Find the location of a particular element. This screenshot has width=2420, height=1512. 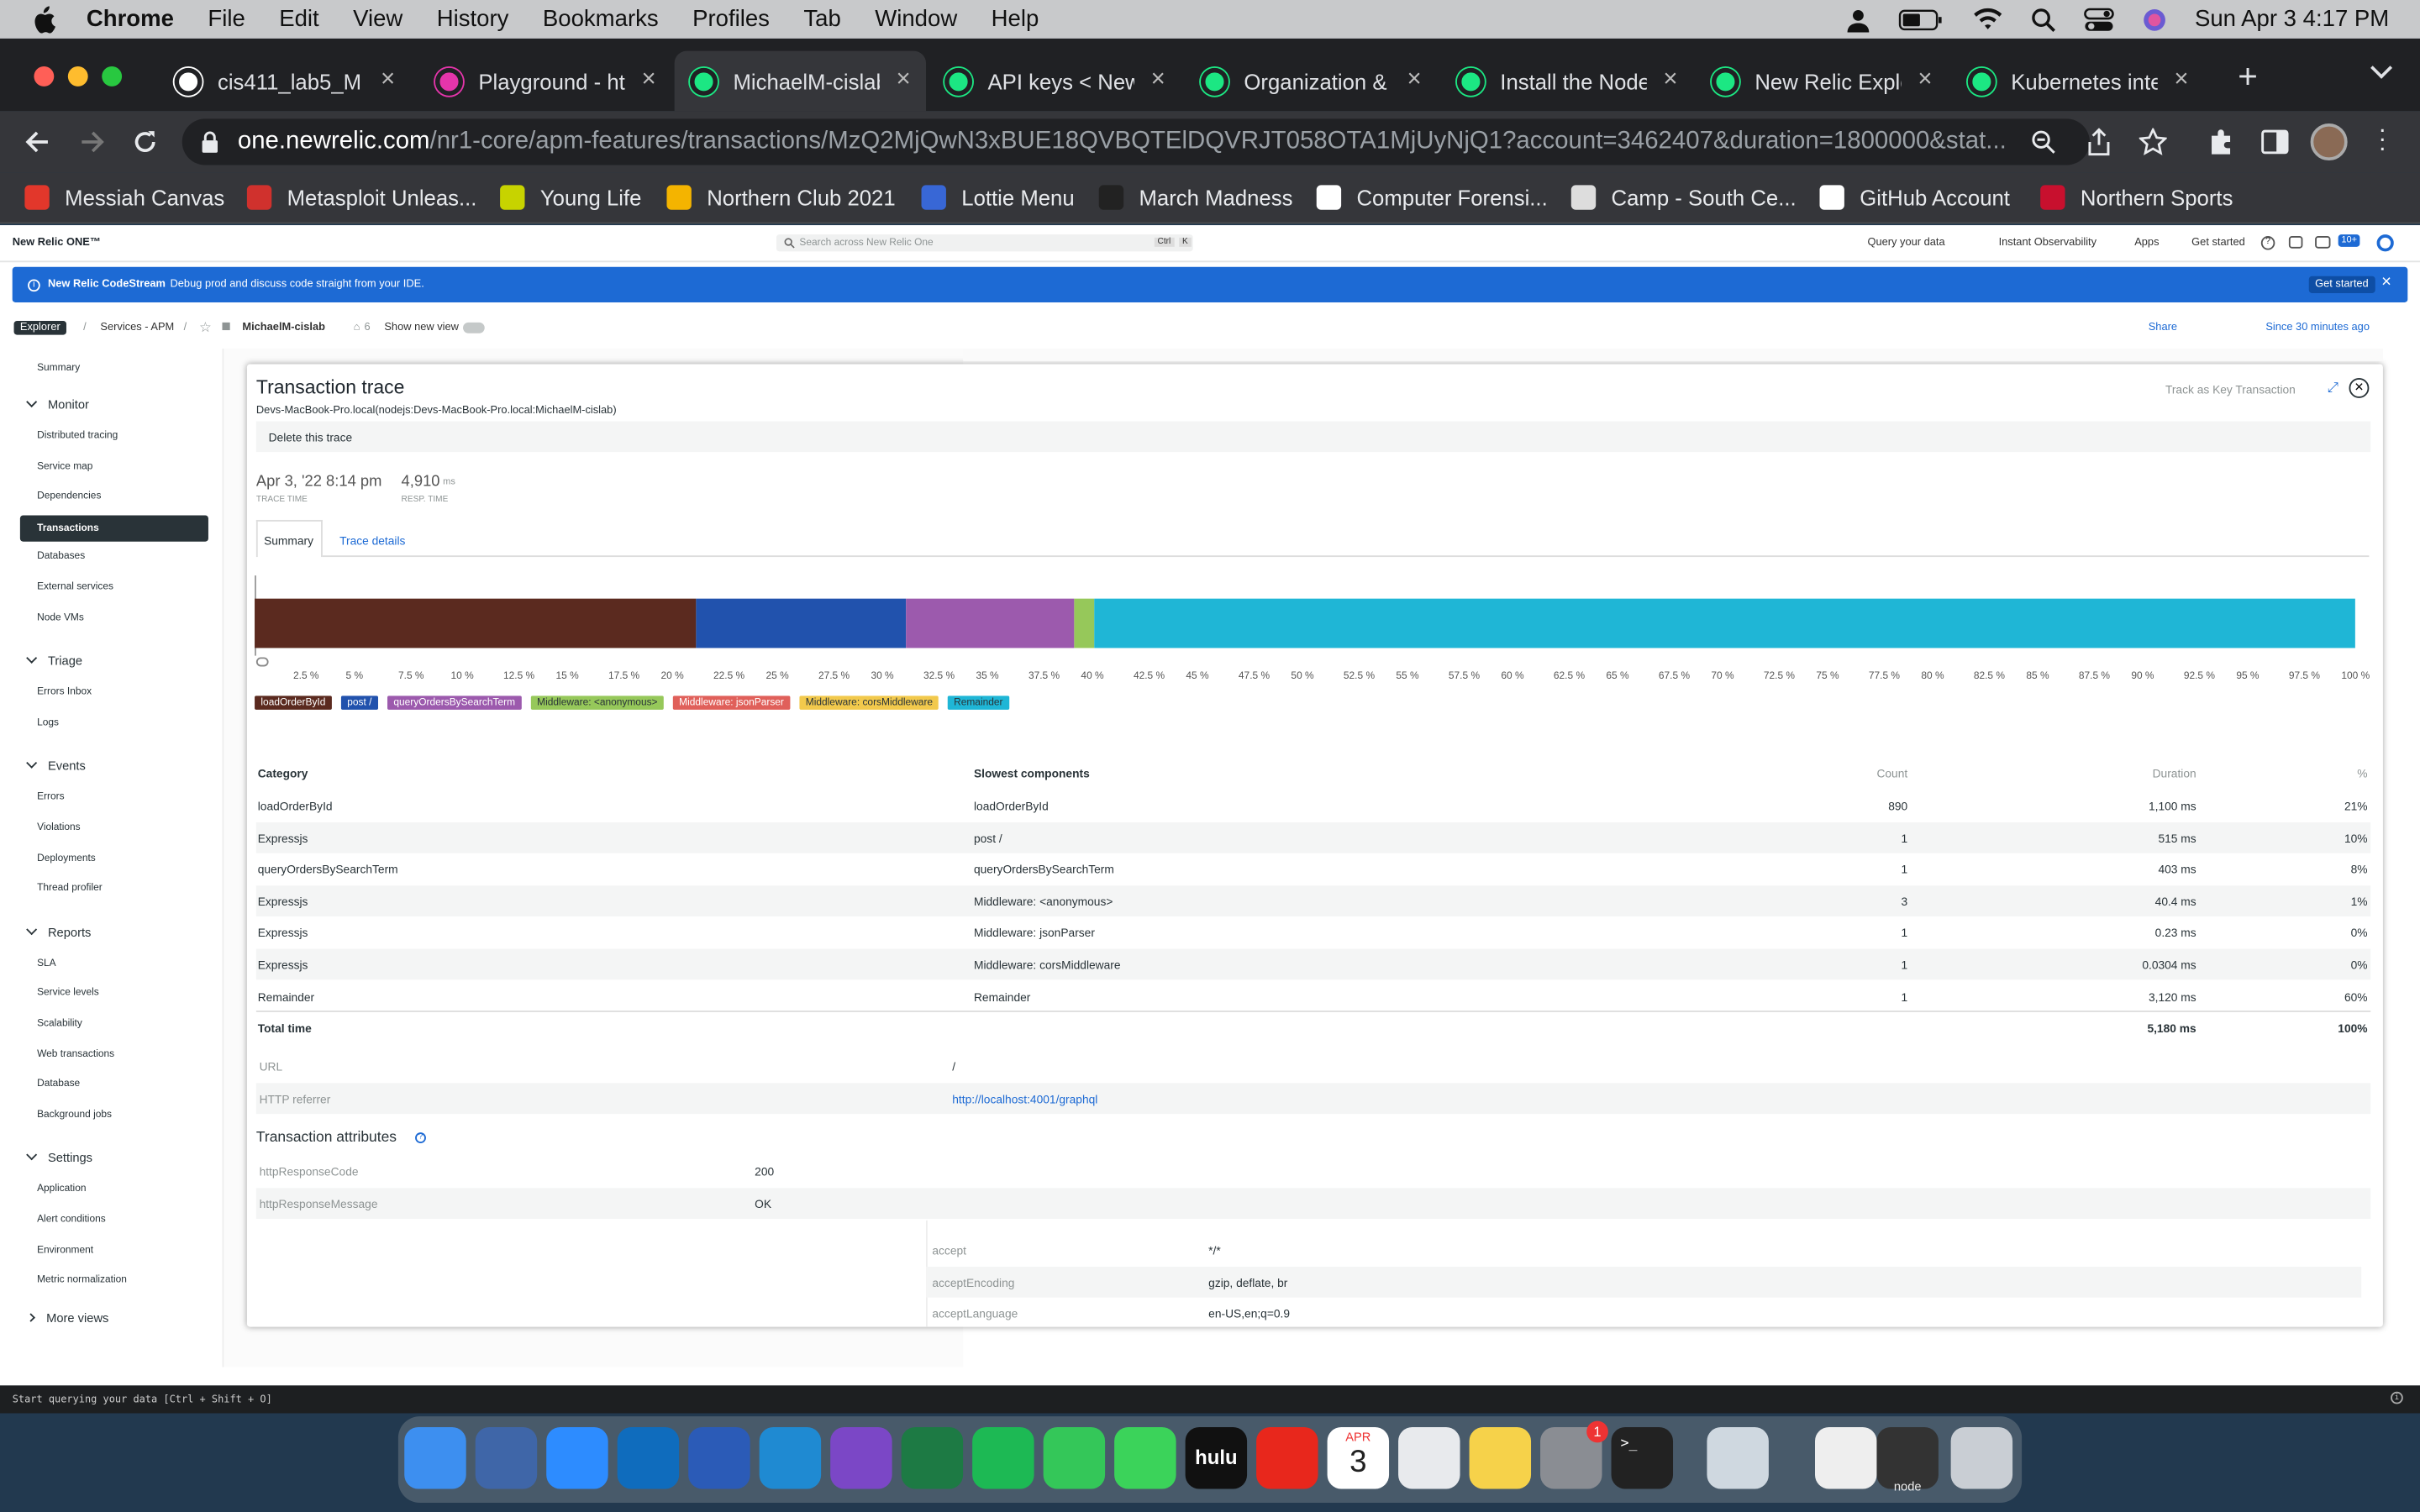

delete-trace-button: Delete this trace is located at coordinates (311, 437).